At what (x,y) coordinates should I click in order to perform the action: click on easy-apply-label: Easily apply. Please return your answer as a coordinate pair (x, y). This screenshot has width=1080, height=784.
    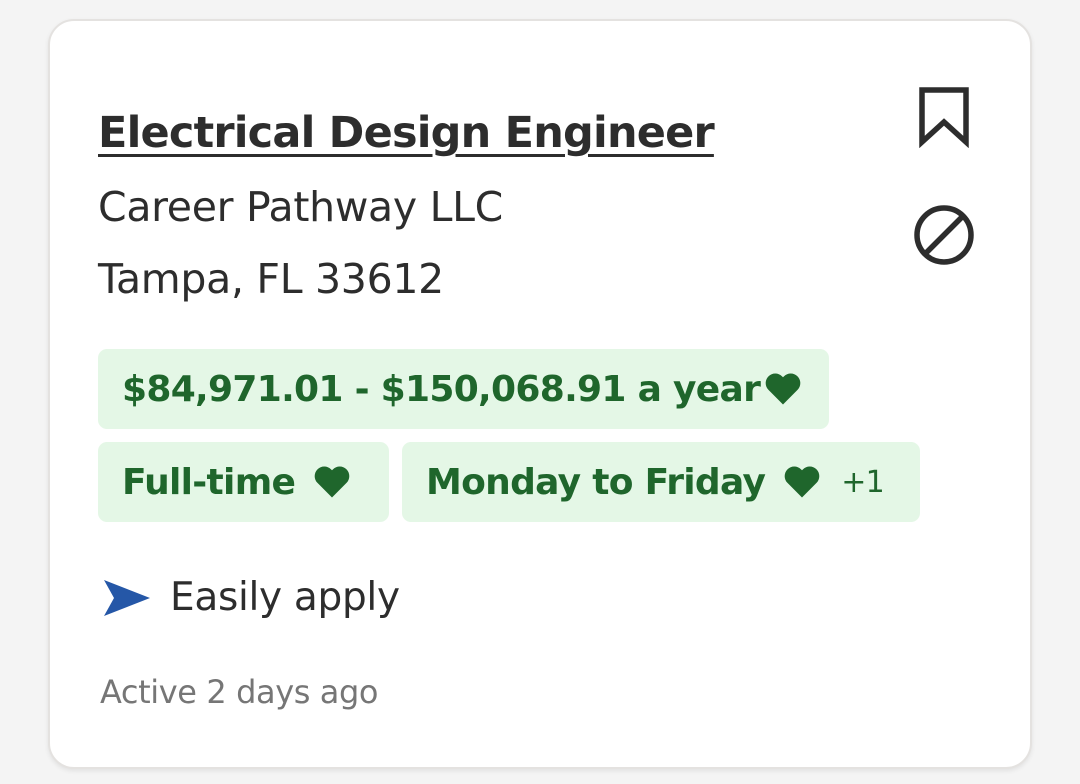
    Looking at the image, I should click on (285, 597).